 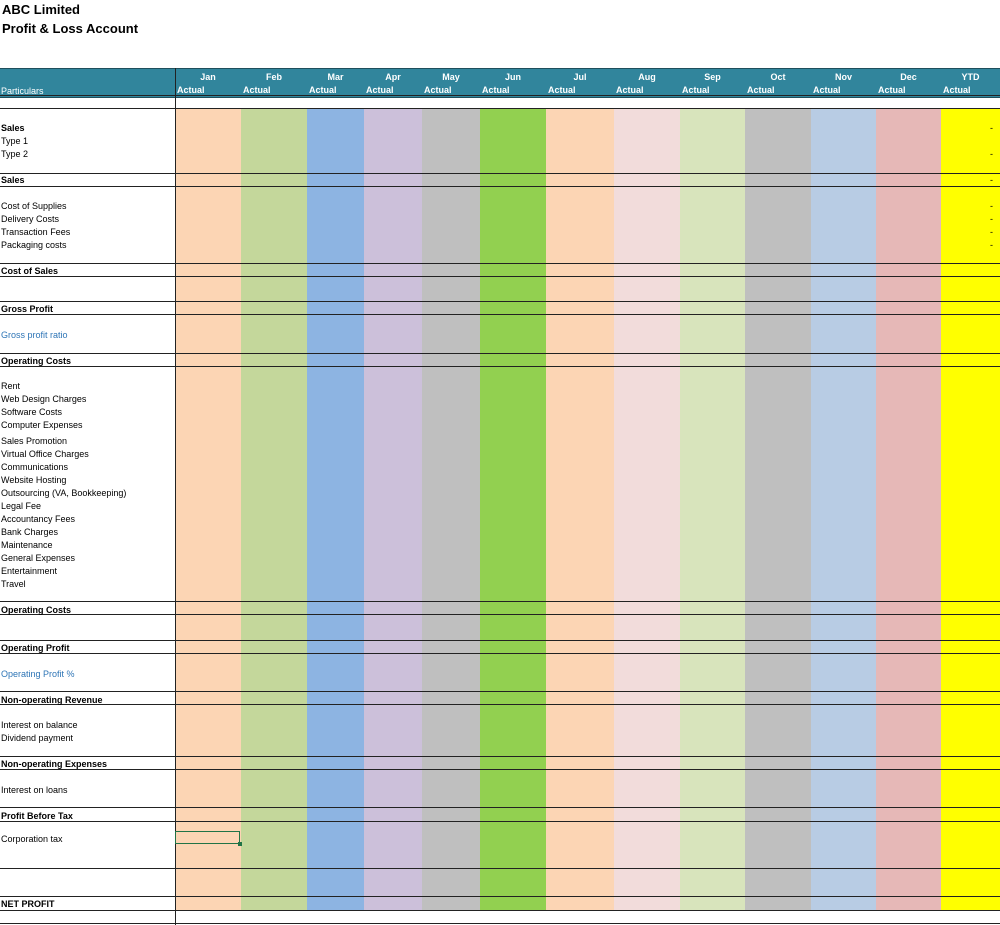 What do you see at coordinates (41, 9) in the screenshot?
I see `company-name: ABC Limited` at bounding box center [41, 9].